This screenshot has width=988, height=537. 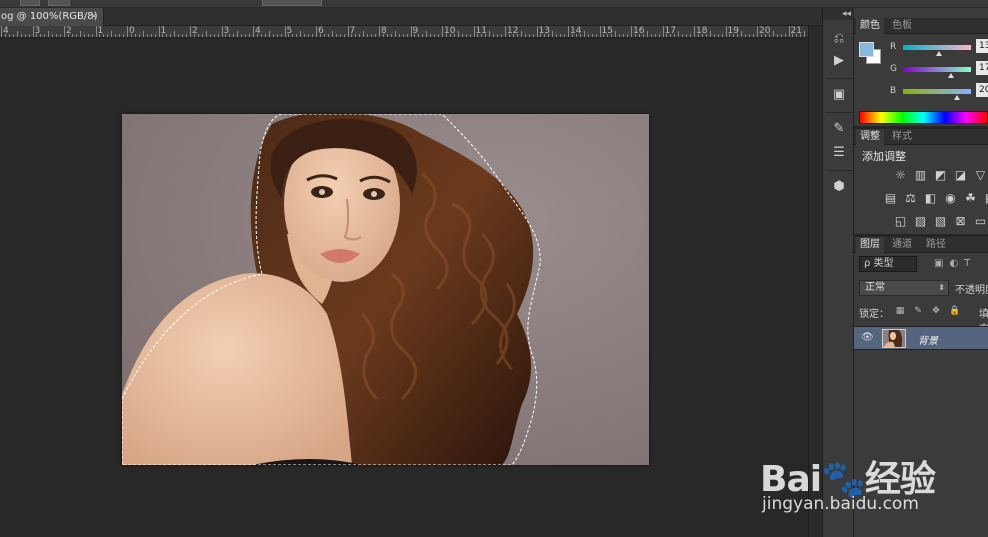 What do you see at coordinates (920, 175) in the screenshot?
I see `levels-icon: ▥` at bounding box center [920, 175].